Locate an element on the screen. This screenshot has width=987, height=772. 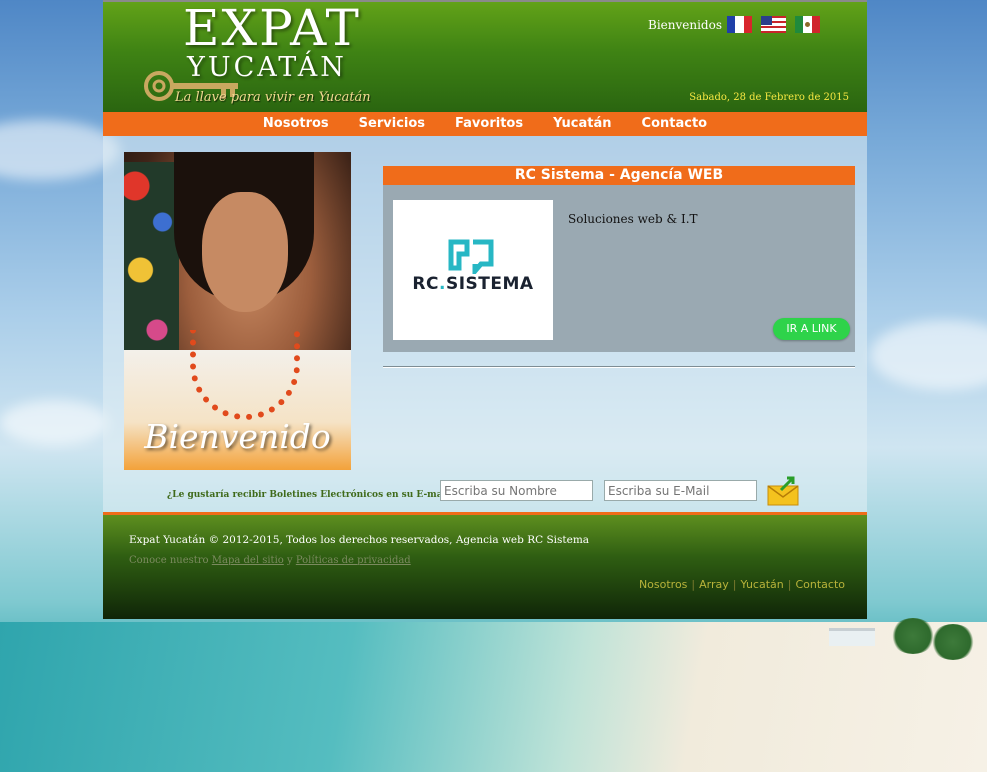
footer-link-array: Array is located at coordinates (714, 584).